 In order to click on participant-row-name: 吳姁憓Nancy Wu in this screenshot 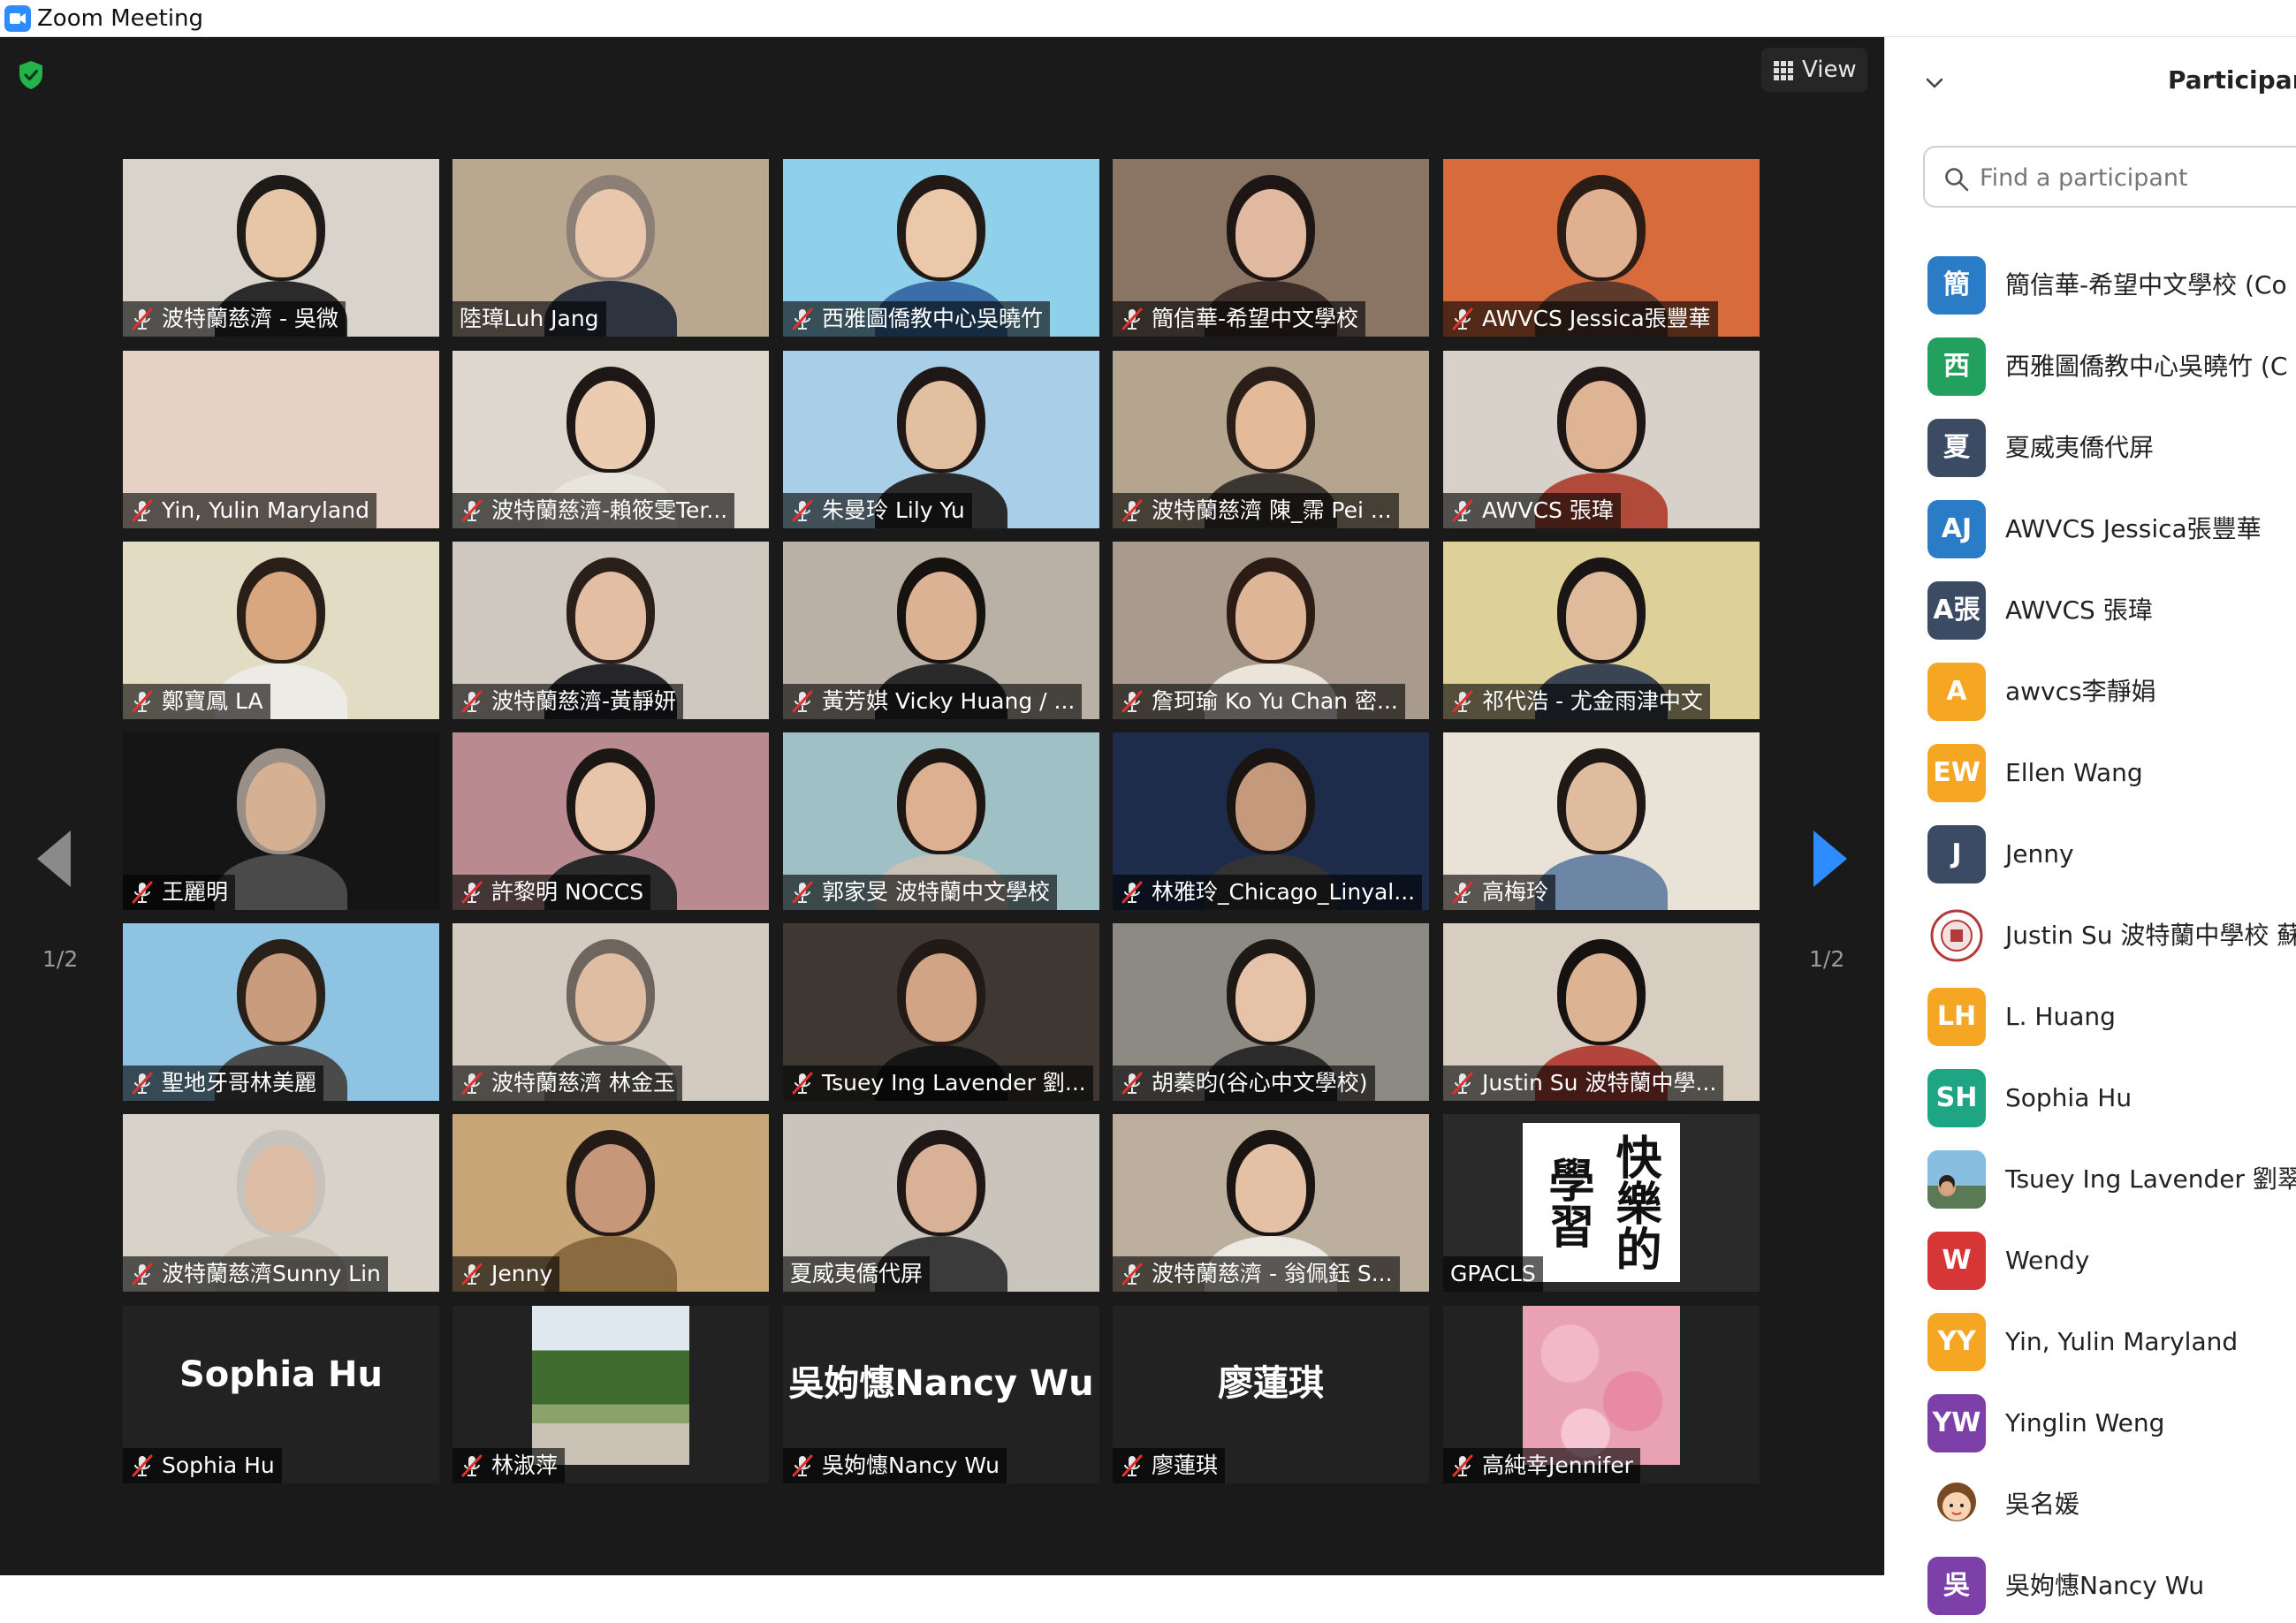, I will do `click(2105, 1586)`.